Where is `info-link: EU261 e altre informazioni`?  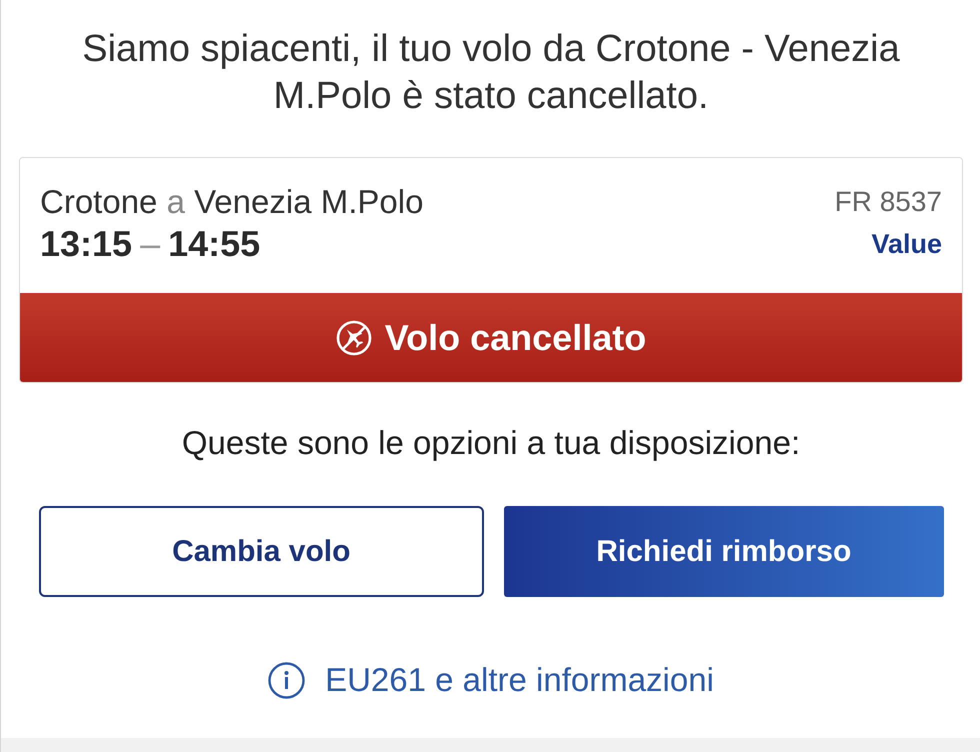
info-link: EU261 e altre informazioni is located at coordinates (491, 680).